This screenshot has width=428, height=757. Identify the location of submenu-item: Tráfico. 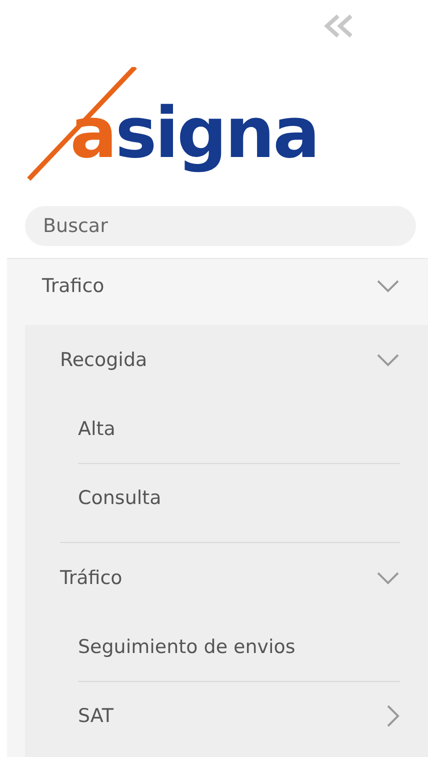
(230, 577).